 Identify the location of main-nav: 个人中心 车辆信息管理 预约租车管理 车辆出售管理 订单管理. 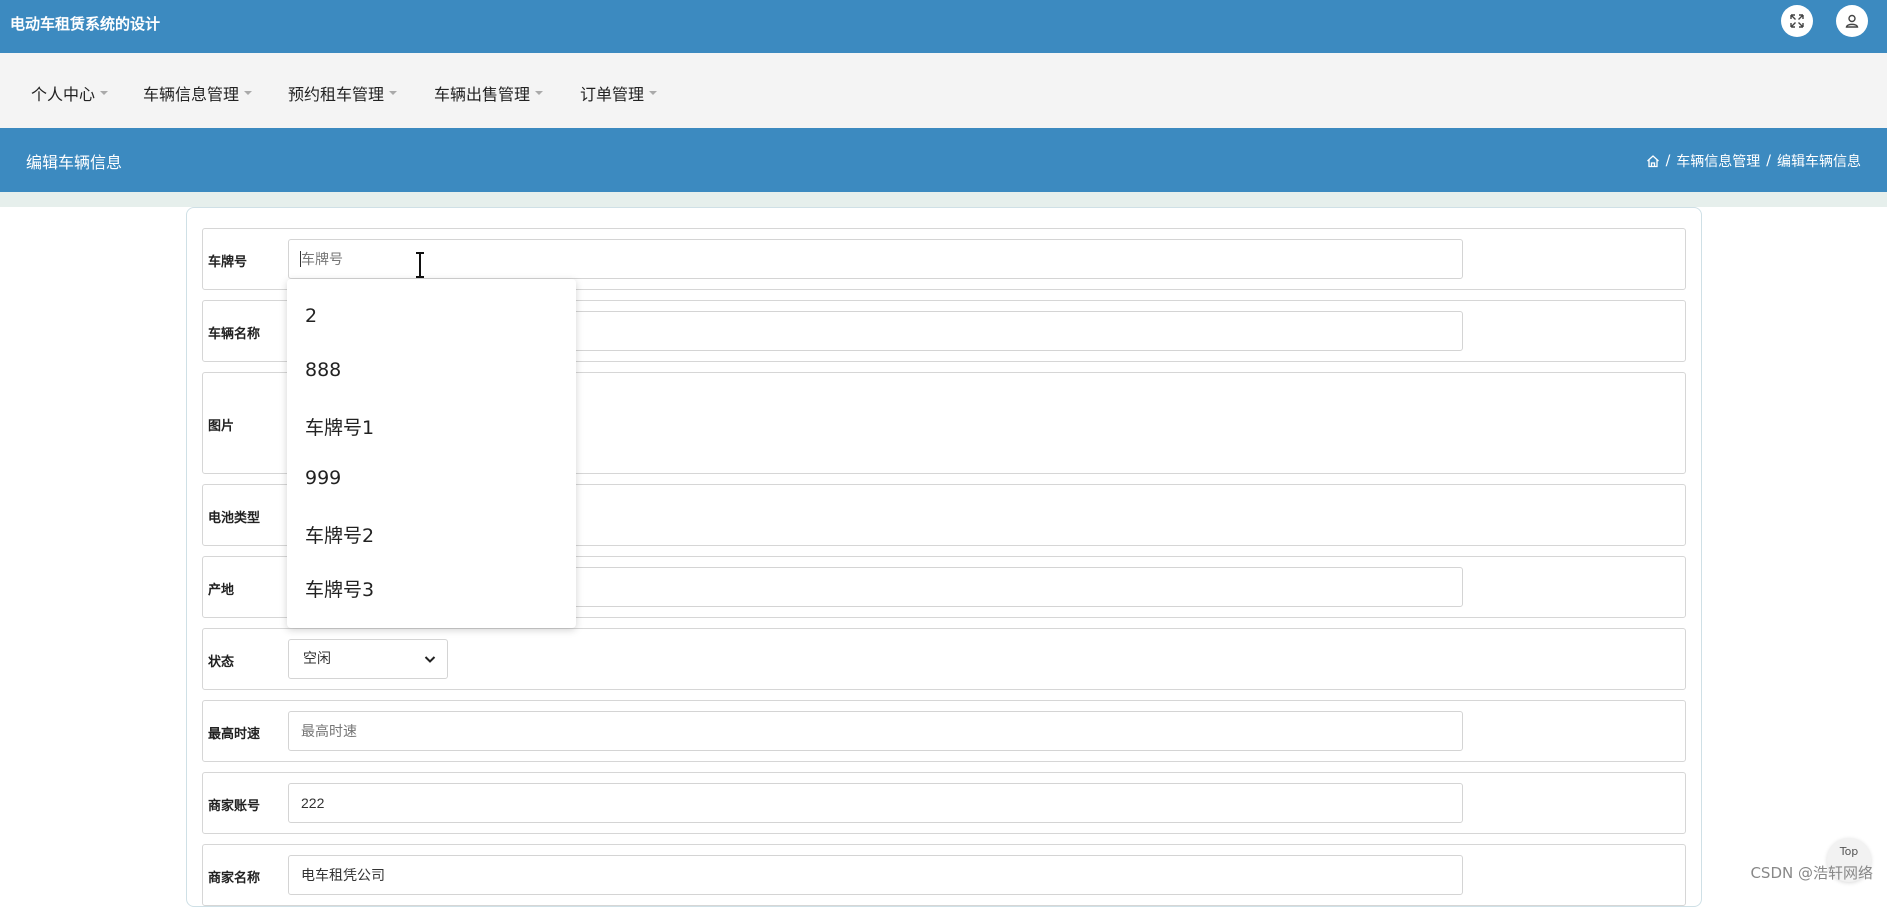
(943, 90).